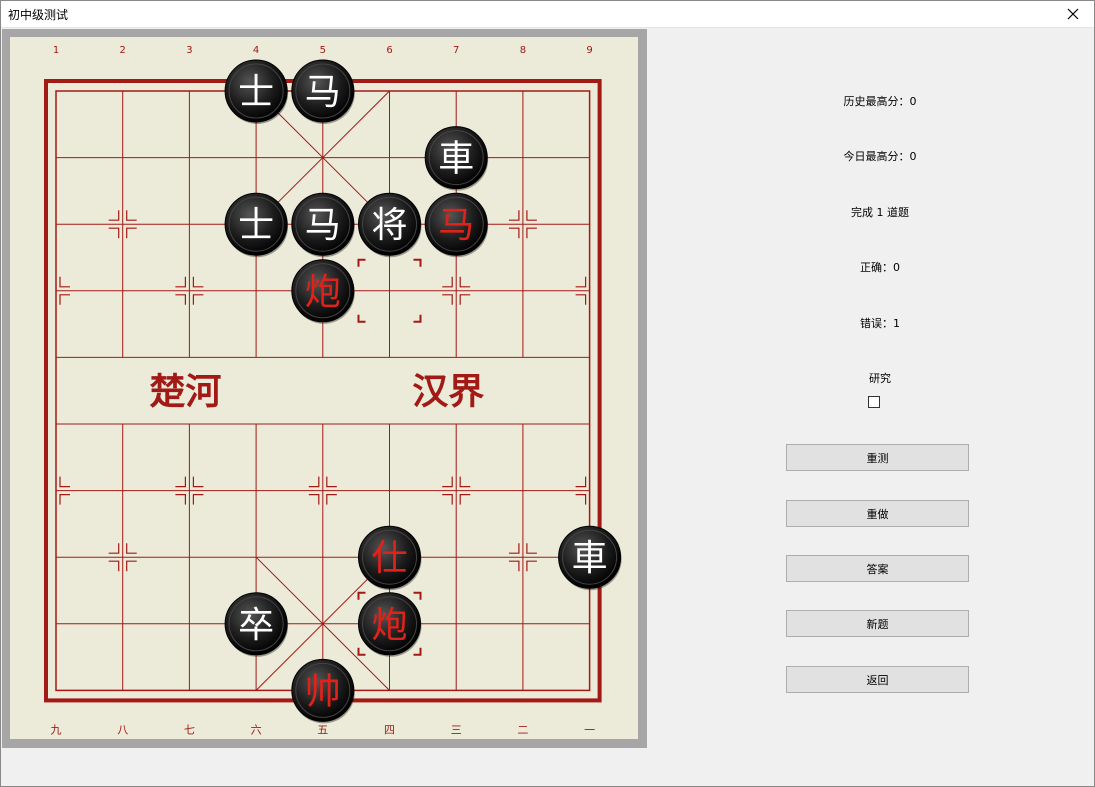  Describe the element at coordinates (880, 212) in the screenshot. I see `completed-count: 完成 1 道题` at that location.